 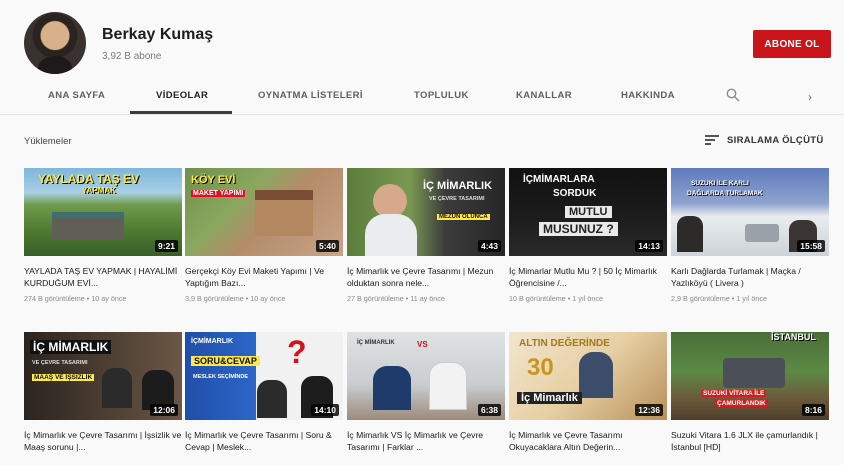 I want to click on thumbnail-text: MUTLU, so click(x=588, y=212).